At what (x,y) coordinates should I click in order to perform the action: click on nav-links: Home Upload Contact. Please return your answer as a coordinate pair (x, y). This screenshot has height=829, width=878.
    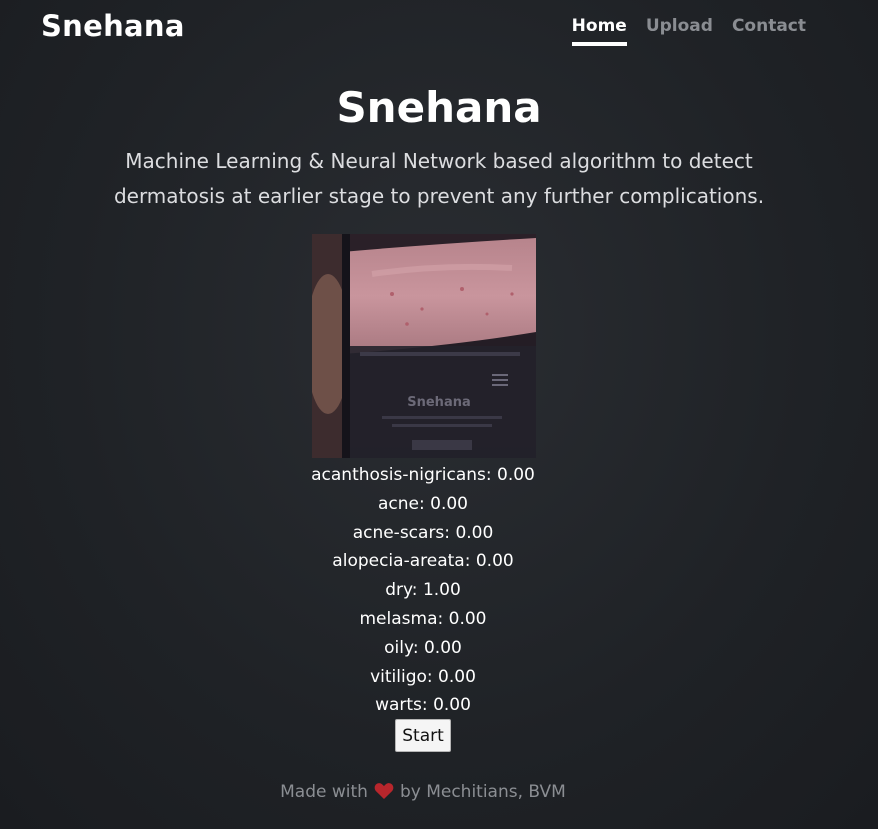
    Looking at the image, I should click on (688, 31).